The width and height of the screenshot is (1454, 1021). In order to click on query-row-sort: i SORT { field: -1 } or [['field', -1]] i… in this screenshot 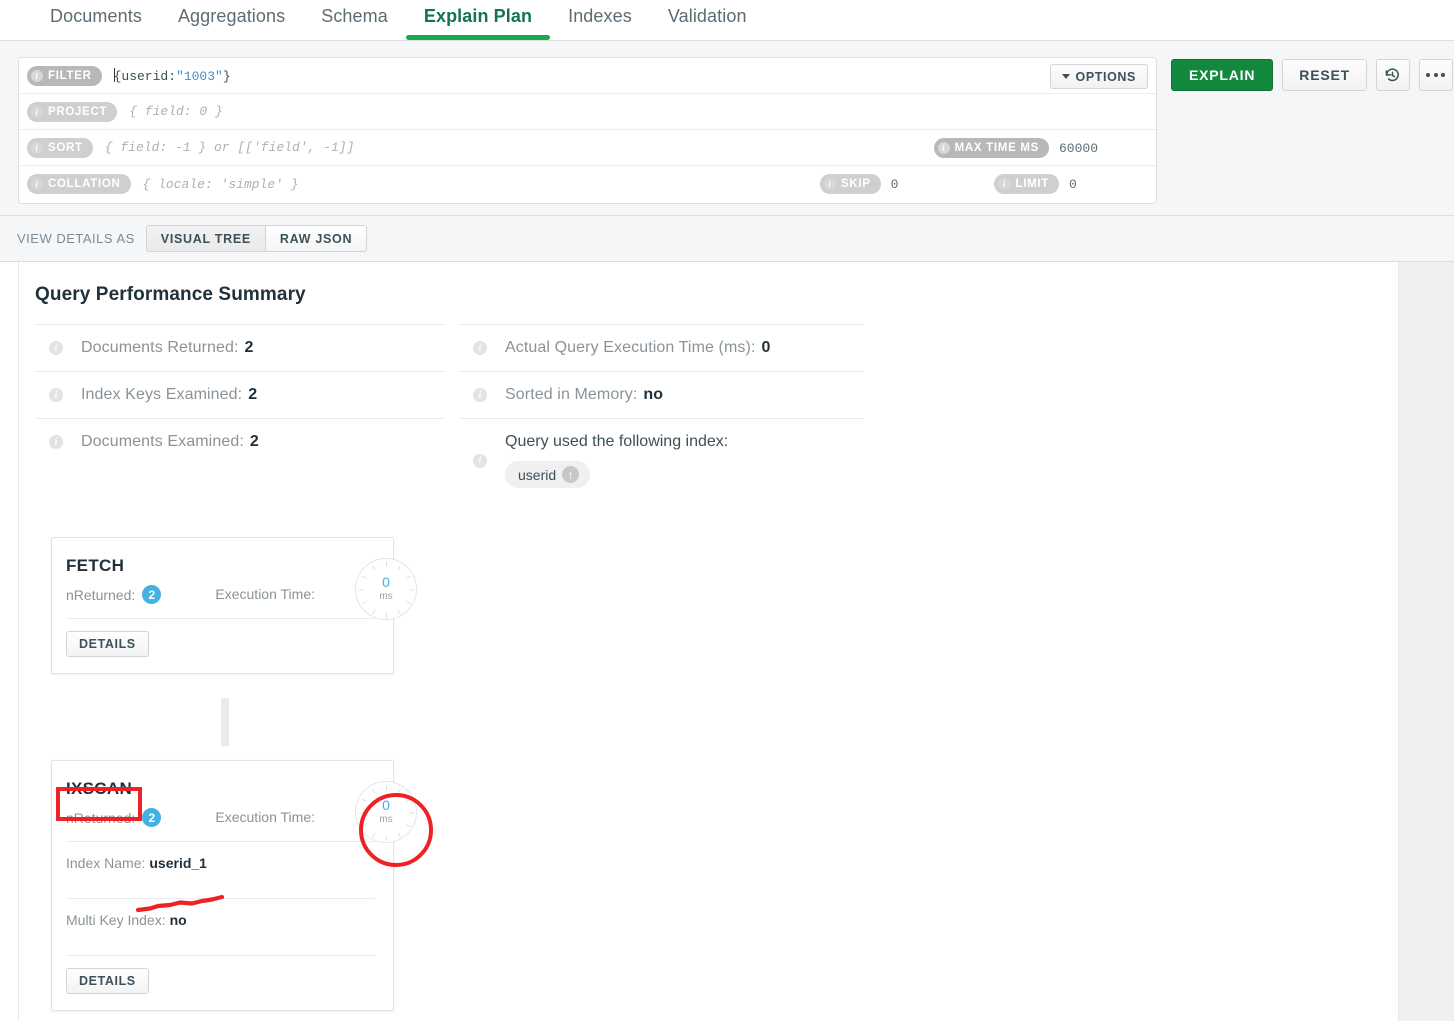, I will do `click(587, 148)`.